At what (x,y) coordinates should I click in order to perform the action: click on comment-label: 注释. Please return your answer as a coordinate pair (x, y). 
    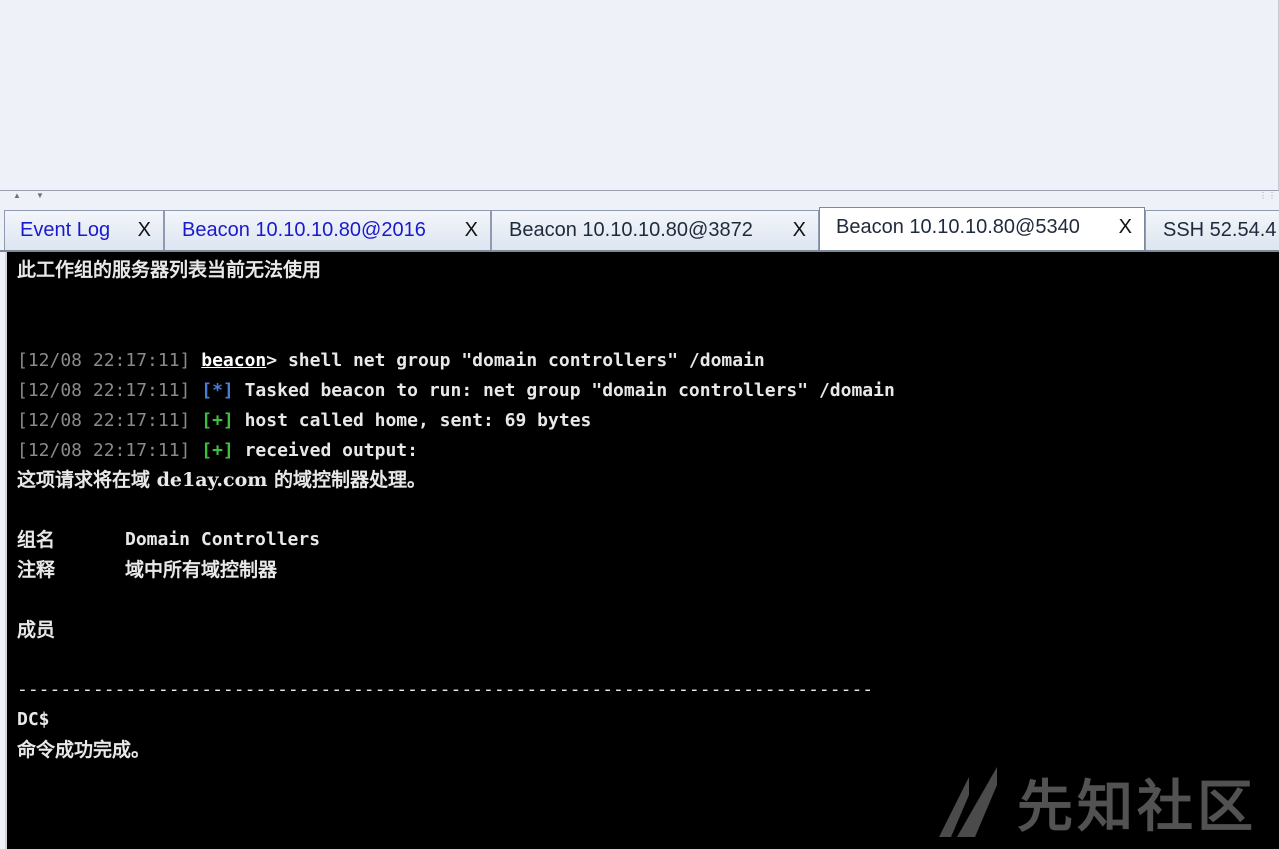
    Looking at the image, I should click on (36, 570).